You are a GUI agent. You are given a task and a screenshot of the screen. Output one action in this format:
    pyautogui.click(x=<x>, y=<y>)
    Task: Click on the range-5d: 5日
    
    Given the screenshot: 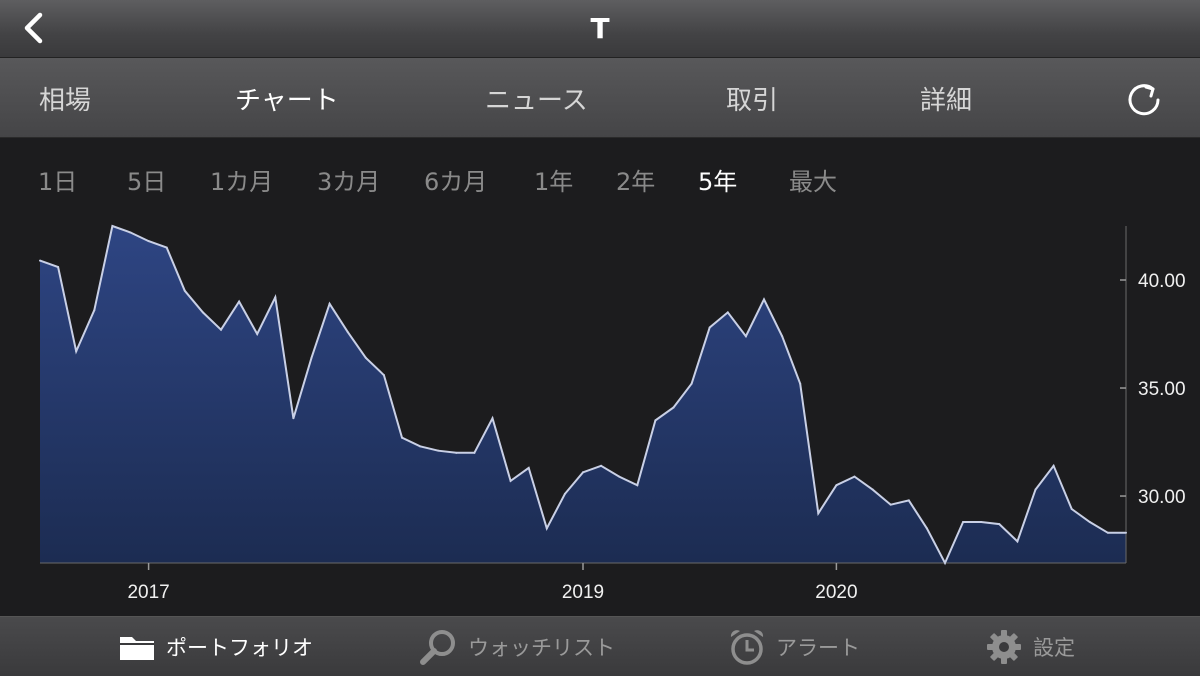 What is the action you would take?
    pyautogui.click(x=146, y=179)
    